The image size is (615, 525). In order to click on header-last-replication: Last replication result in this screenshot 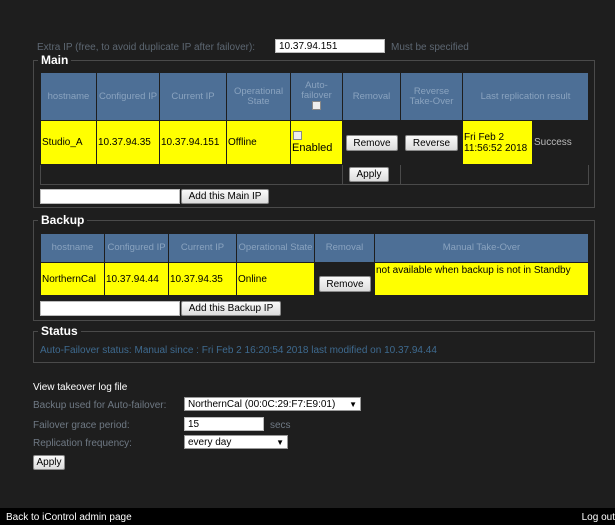, I will do `click(525, 96)`.